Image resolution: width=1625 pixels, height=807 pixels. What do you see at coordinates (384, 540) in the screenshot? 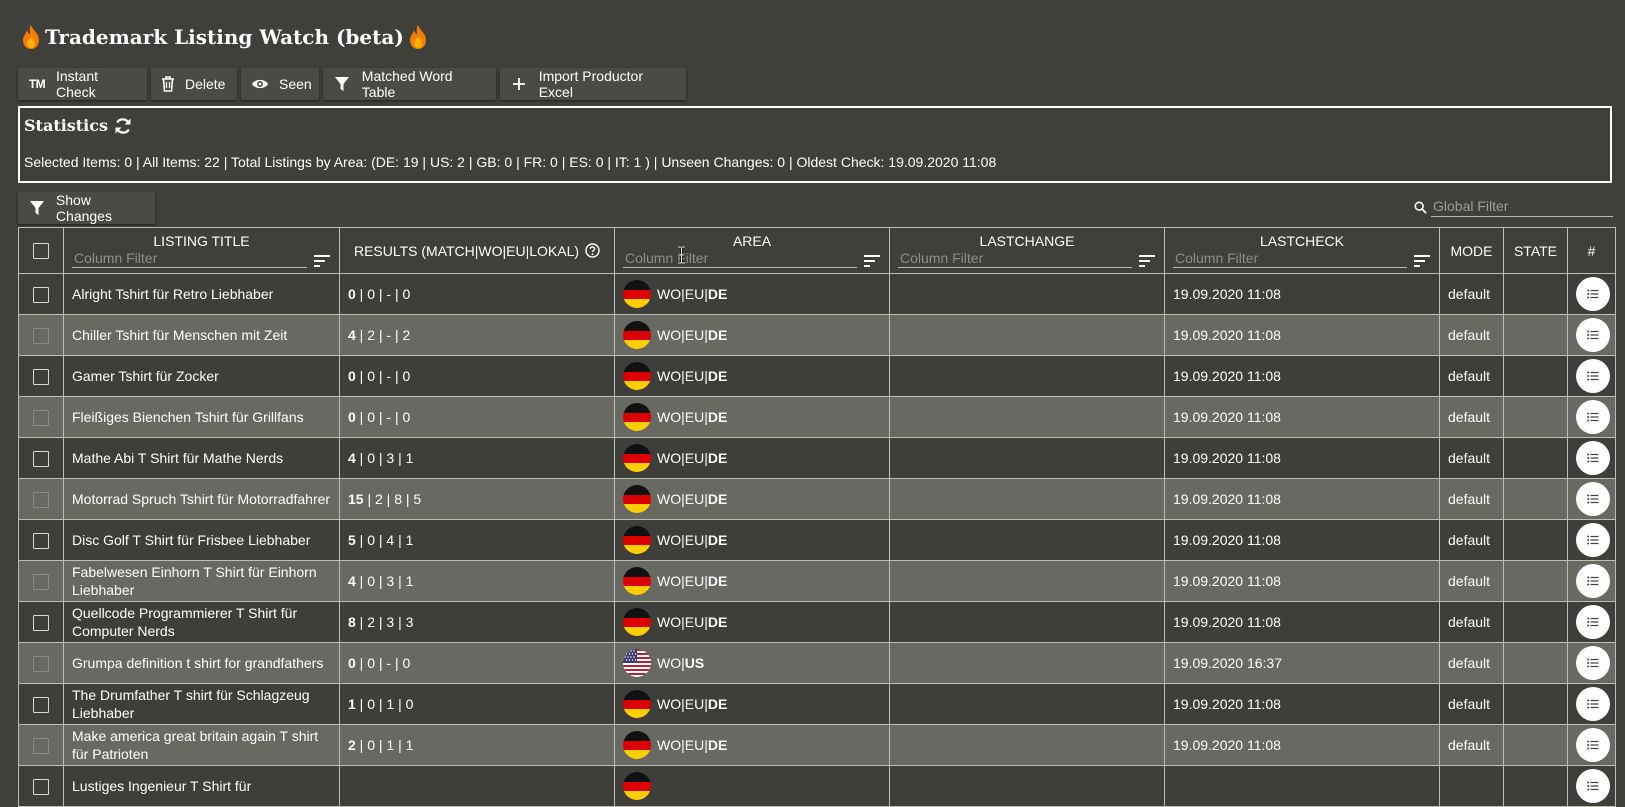
I see `results-rest: | 0 | 4 | 1` at bounding box center [384, 540].